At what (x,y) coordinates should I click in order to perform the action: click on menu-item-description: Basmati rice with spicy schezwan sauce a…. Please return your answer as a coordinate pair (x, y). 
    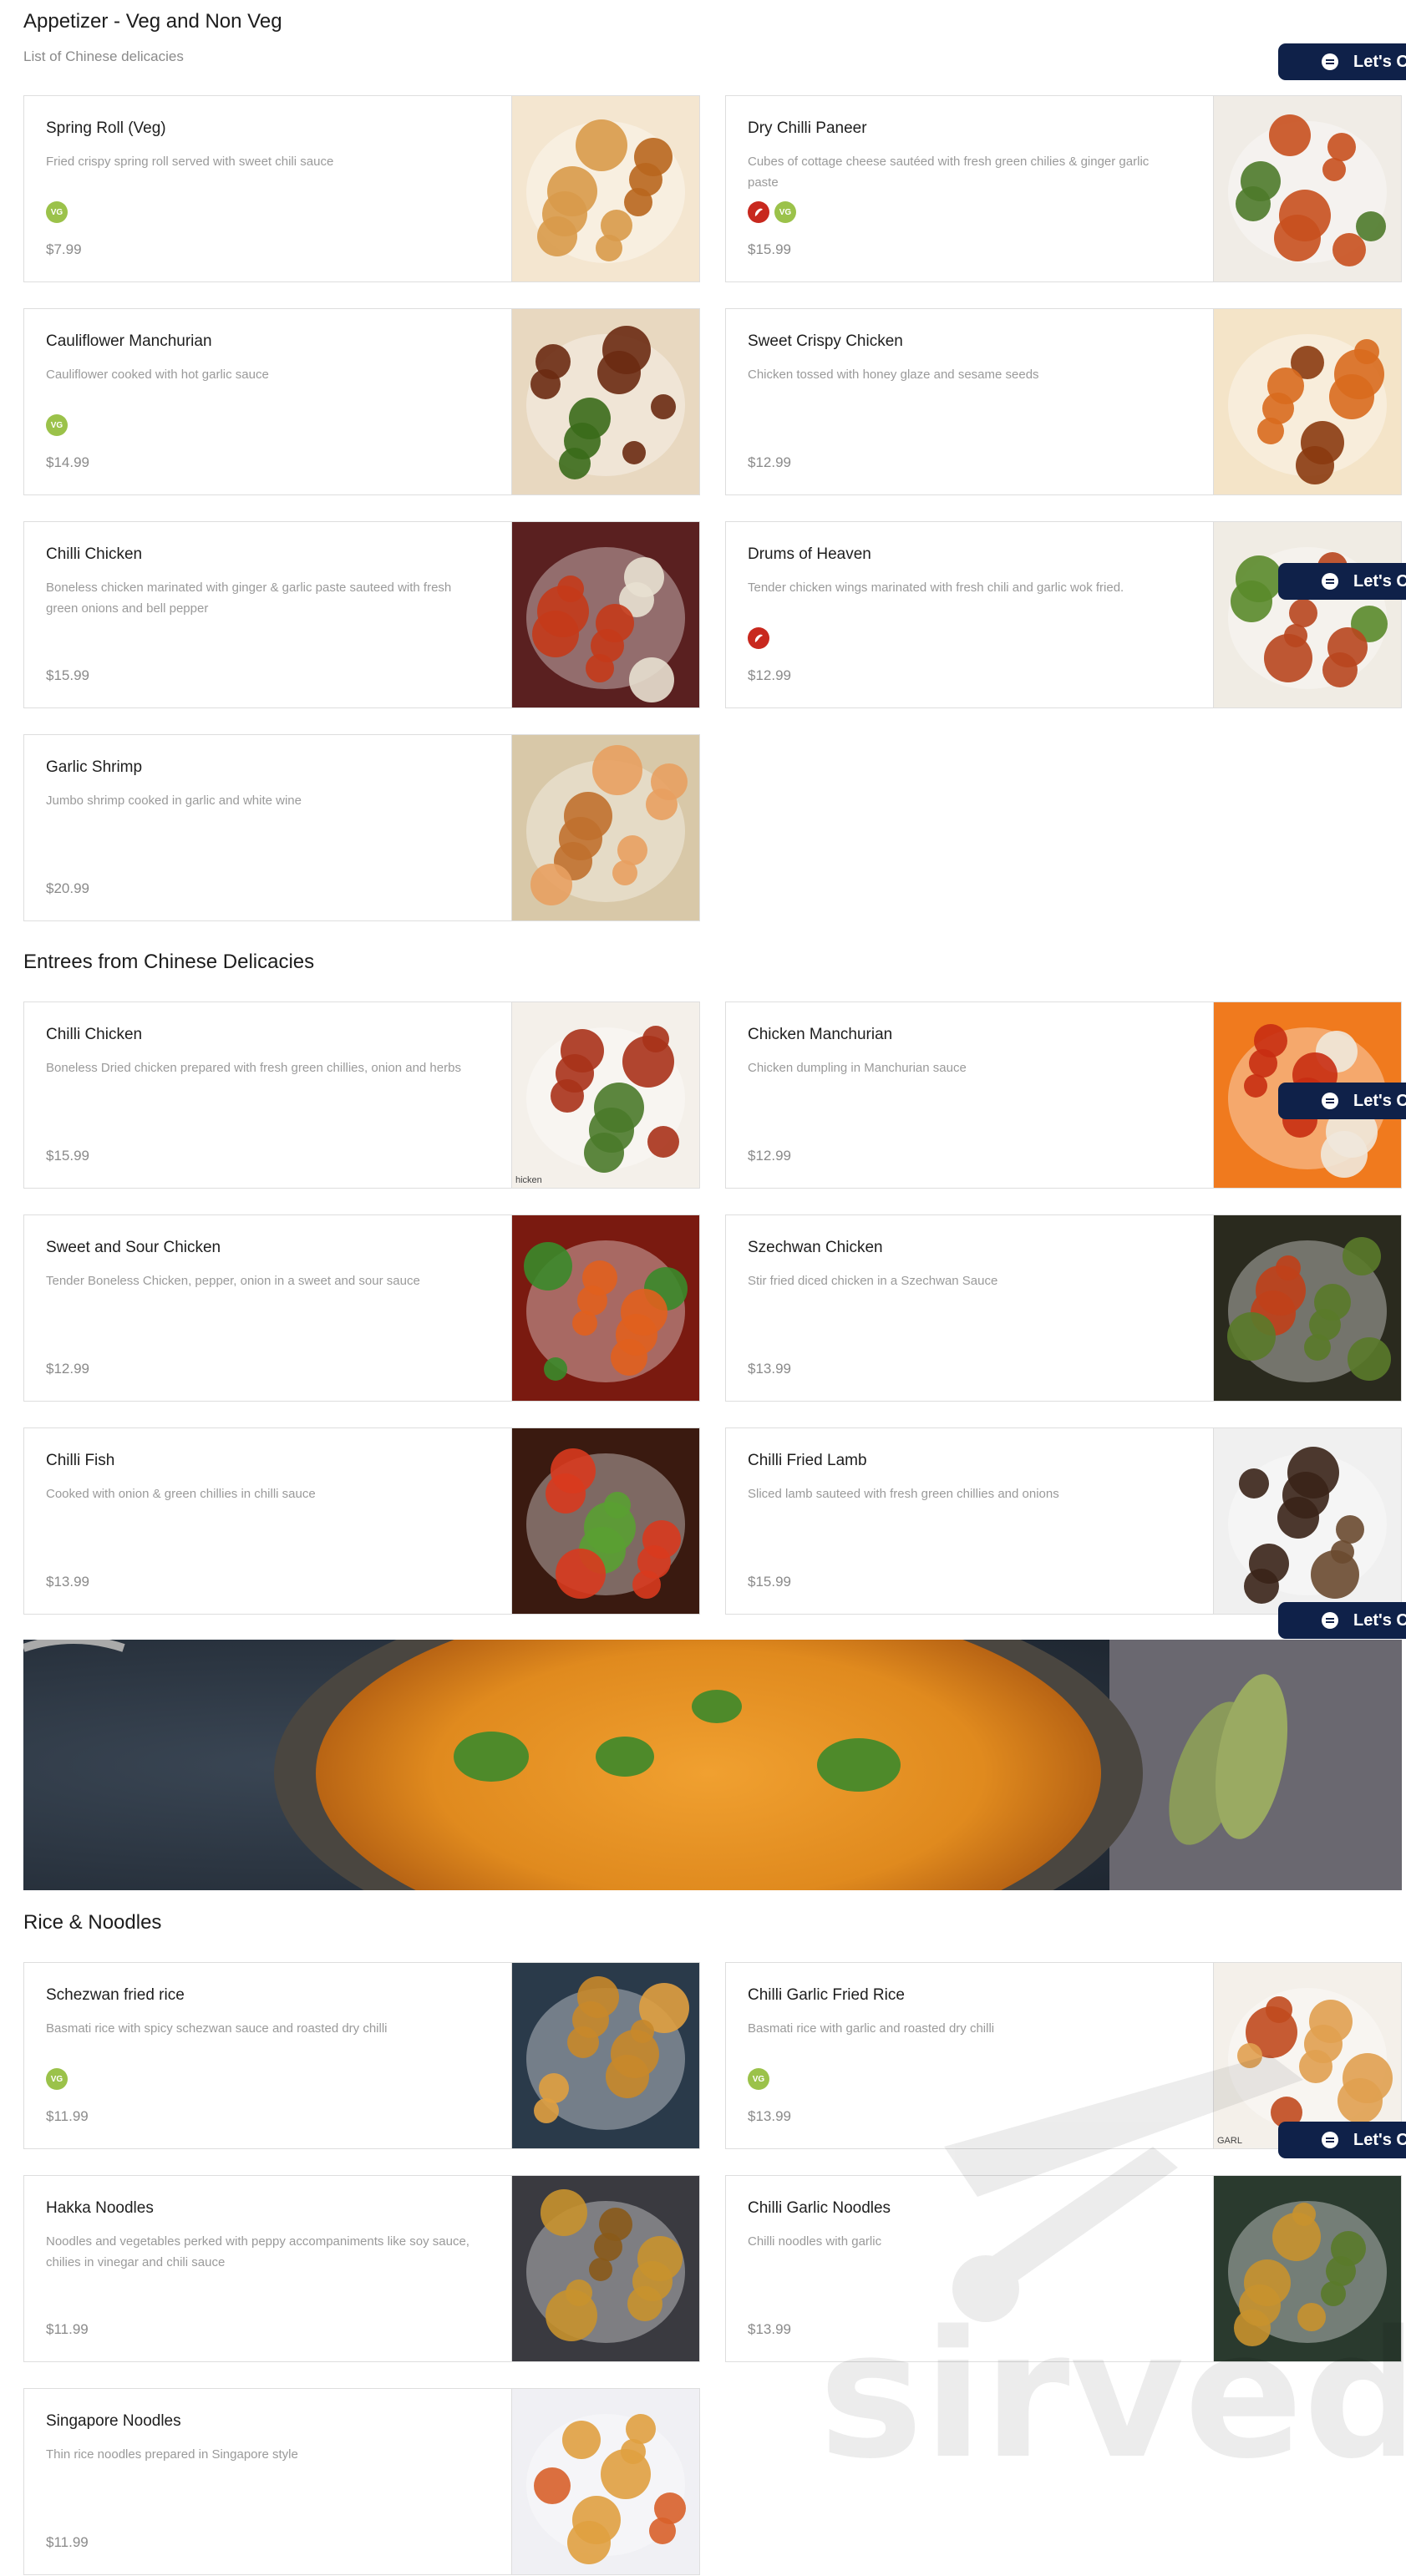
    Looking at the image, I should click on (217, 2029).